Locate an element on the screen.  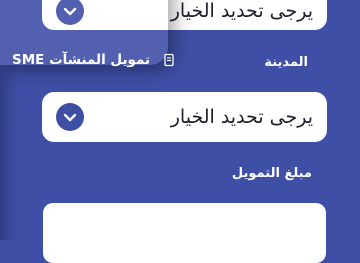
top-select-value: يرجى تحديد الخيار is located at coordinates (241, 11).